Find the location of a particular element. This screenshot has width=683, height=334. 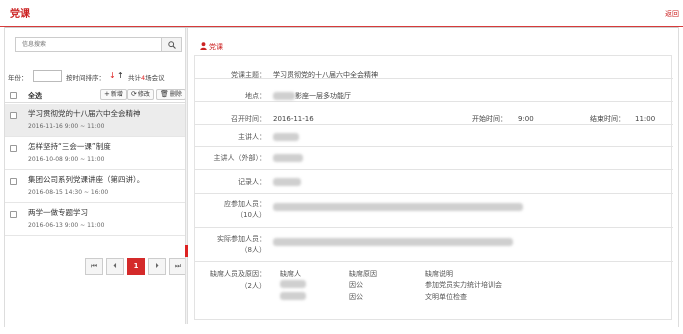

speaker-row: 主讲人： is located at coordinates (434, 136).